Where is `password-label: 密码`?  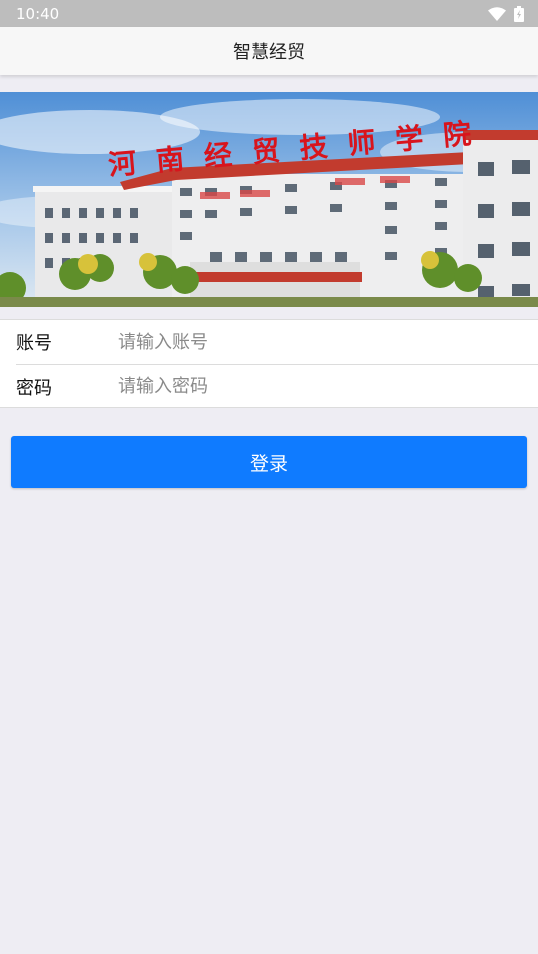 password-label: 密码 is located at coordinates (34, 388).